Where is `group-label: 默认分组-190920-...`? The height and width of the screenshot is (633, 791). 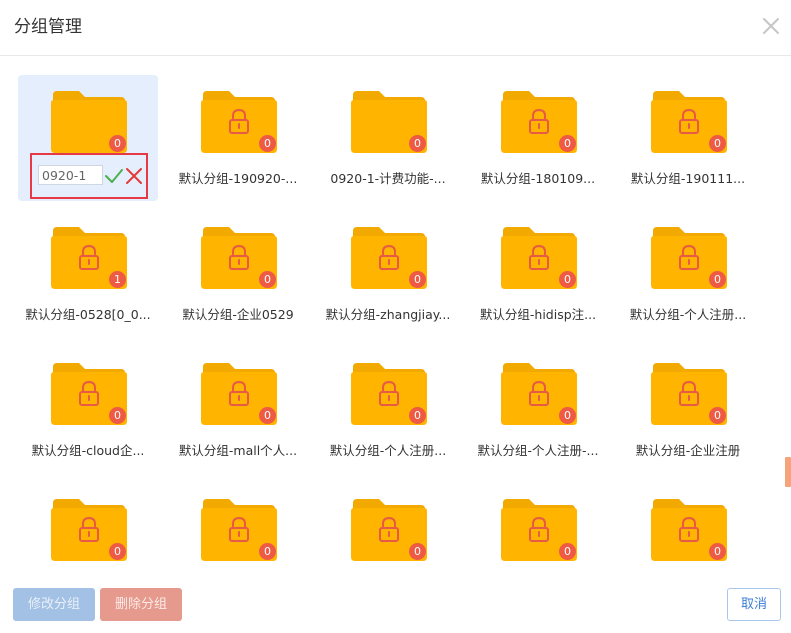 group-label: 默认分组-190920-... is located at coordinates (238, 178).